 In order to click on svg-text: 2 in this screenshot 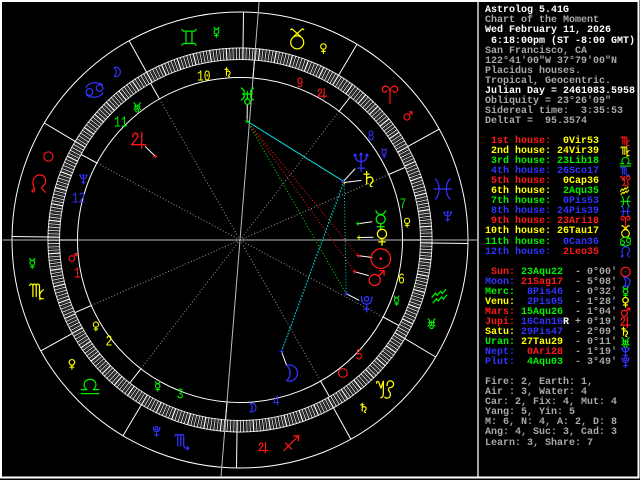, I will do `click(109, 341)`.